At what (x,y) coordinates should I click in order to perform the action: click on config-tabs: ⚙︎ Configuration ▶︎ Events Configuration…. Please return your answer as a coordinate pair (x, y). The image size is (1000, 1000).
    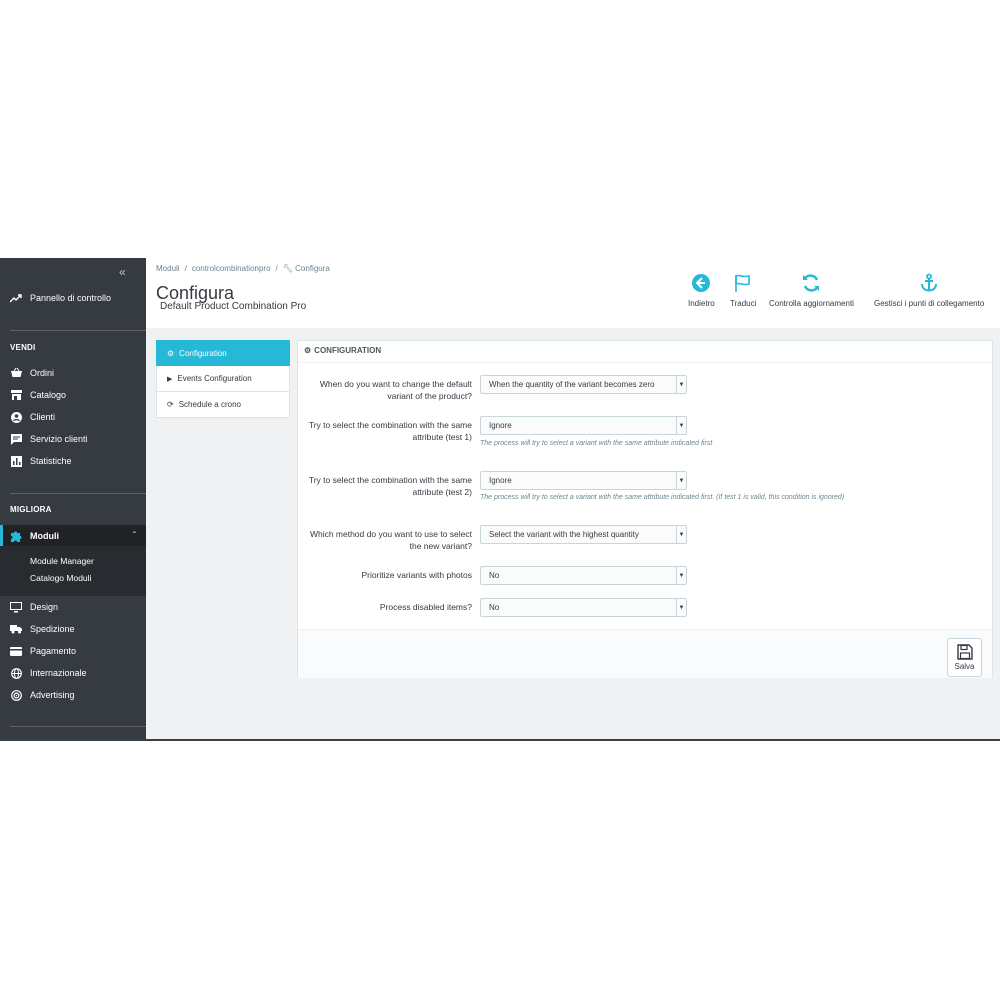
    Looking at the image, I should click on (223, 379).